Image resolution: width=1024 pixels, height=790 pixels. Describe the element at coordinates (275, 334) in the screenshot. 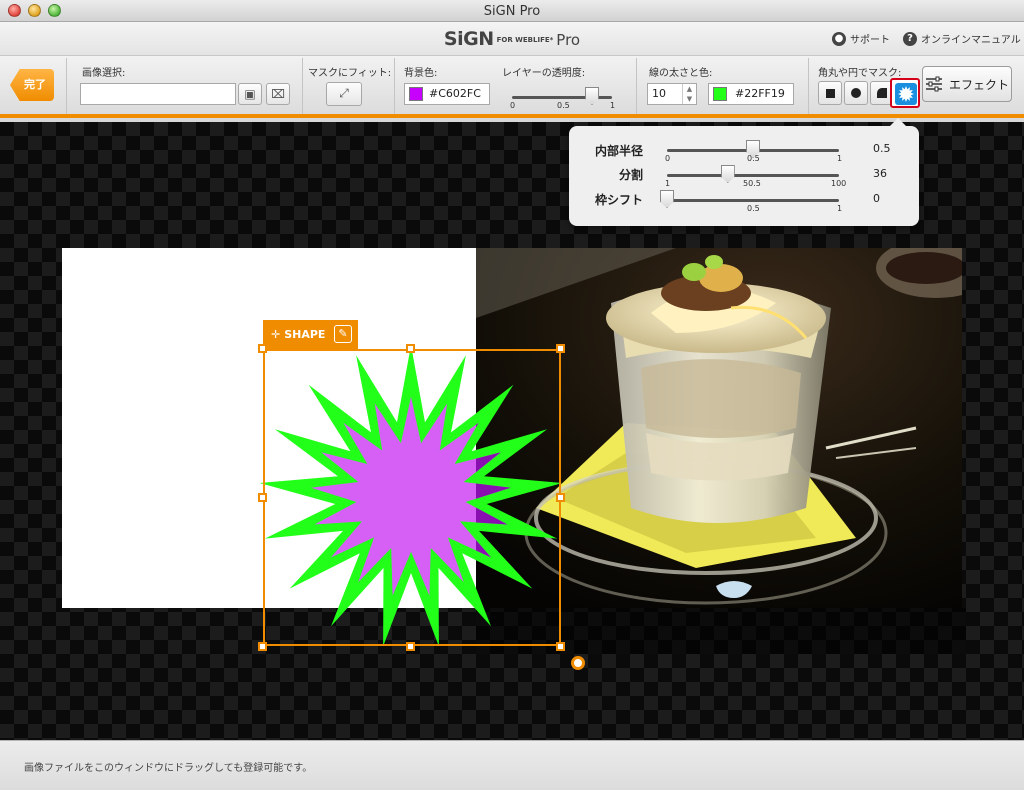

I see `move-icon: ✛` at that location.